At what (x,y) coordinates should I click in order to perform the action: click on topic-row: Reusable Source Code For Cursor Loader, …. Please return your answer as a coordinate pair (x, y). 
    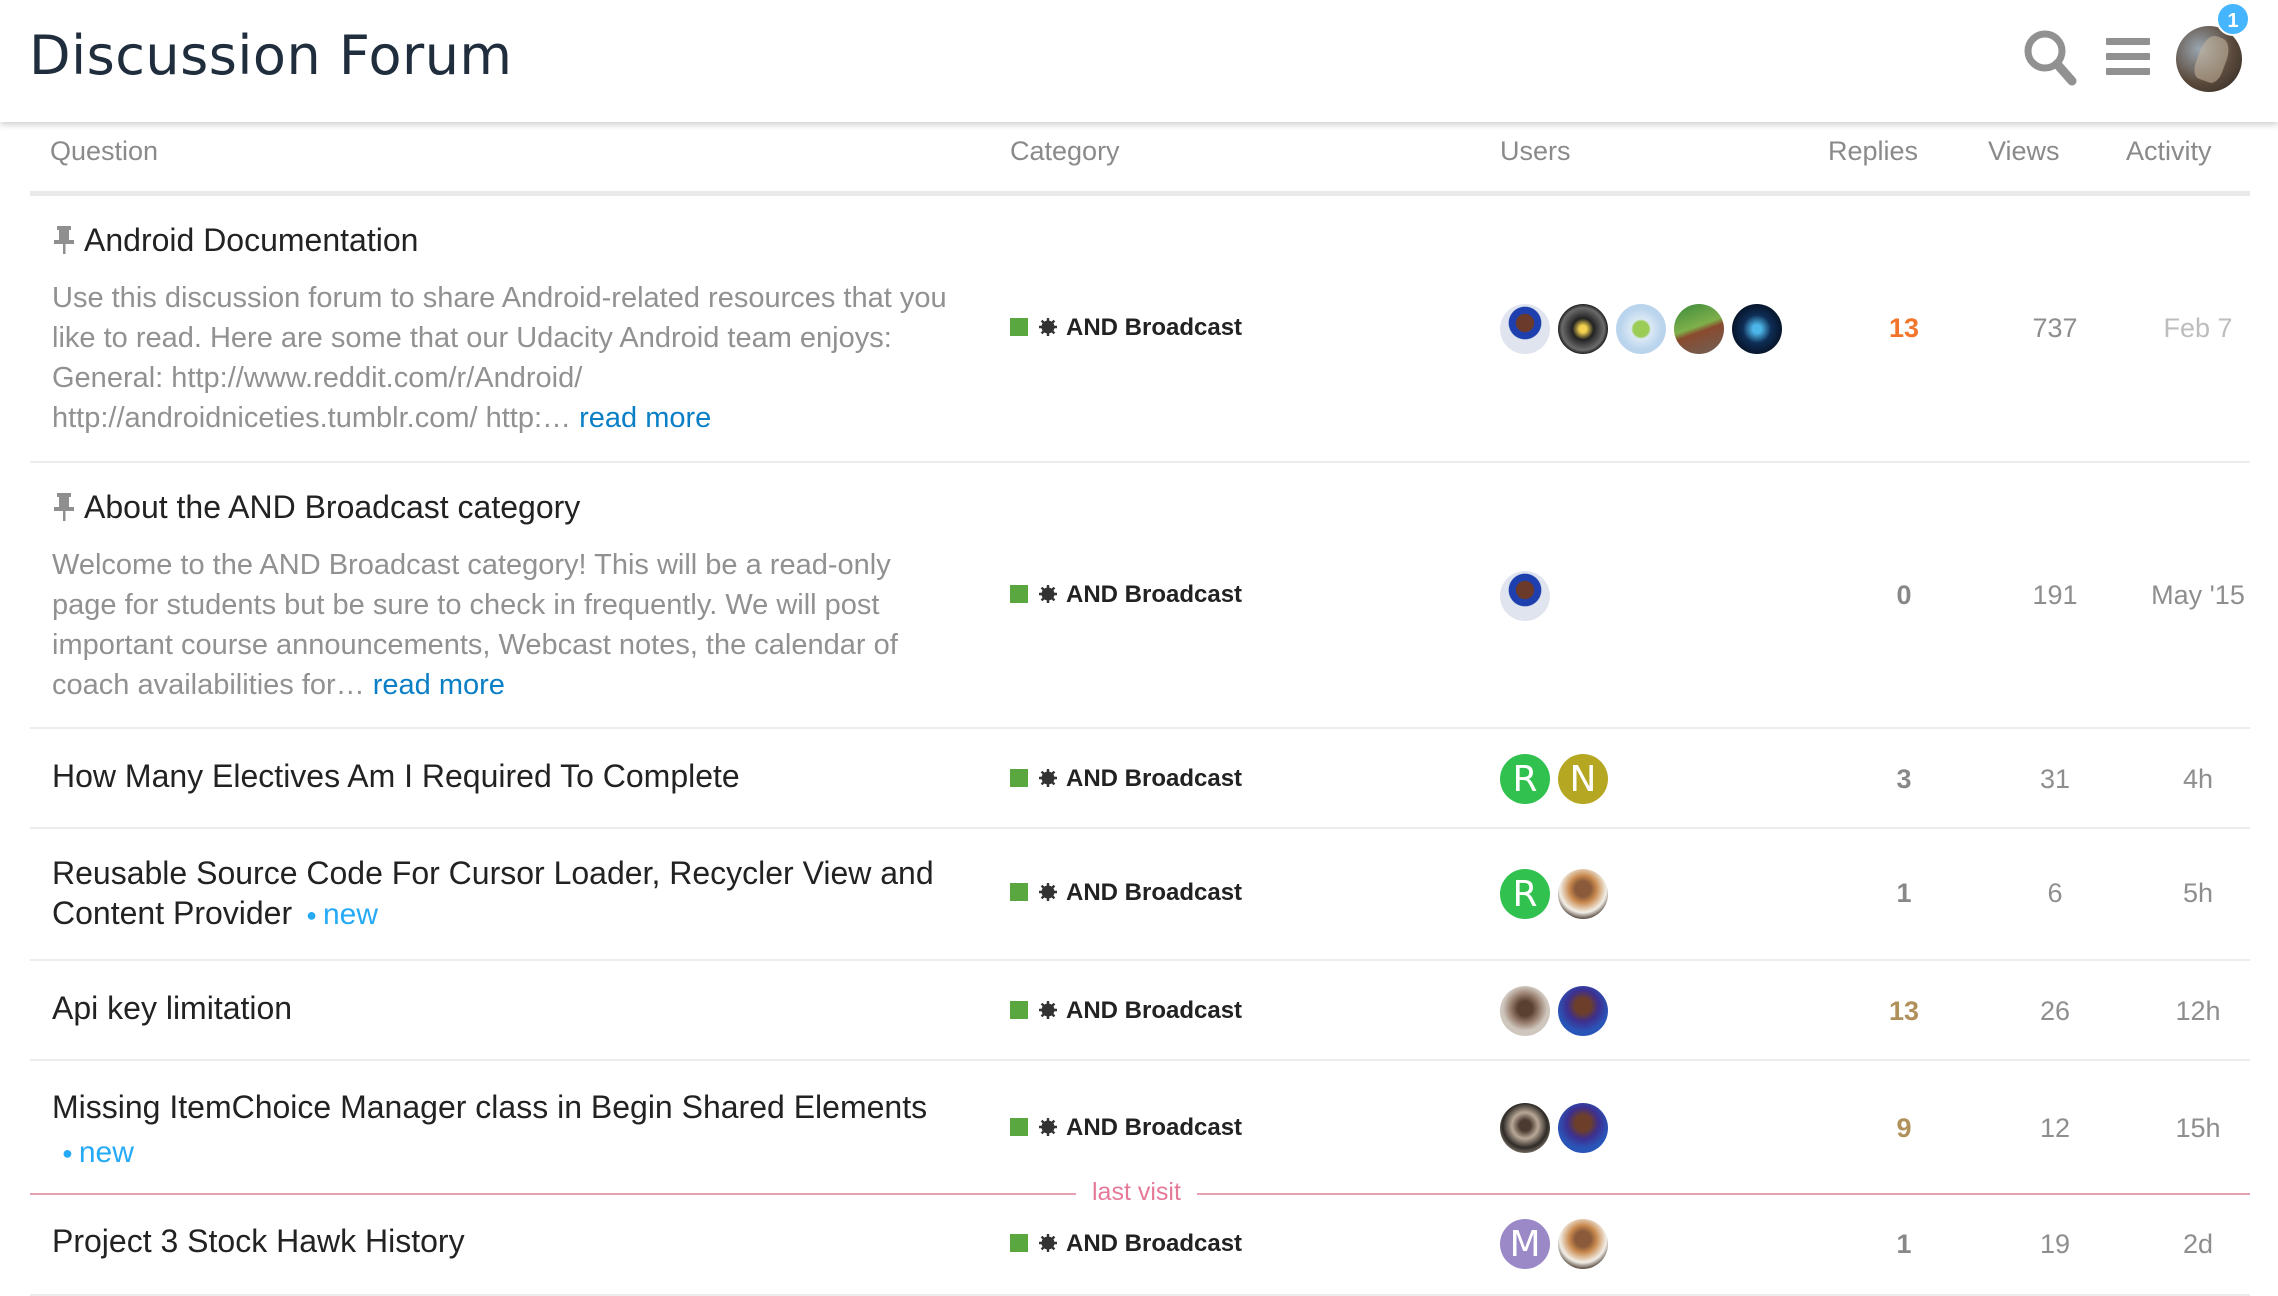
    Looking at the image, I should click on (1140, 895).